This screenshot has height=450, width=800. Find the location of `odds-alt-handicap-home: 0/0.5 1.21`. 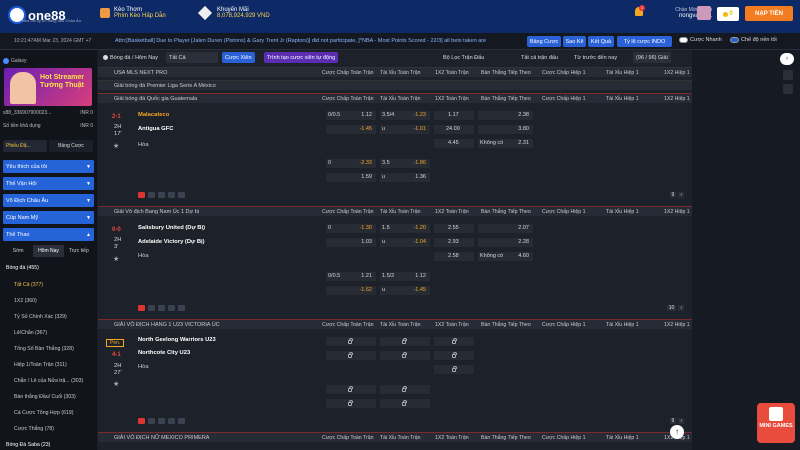

odds-alt-handicap-home: 0/0.5 1.21 is located at coordinates (351, 276).